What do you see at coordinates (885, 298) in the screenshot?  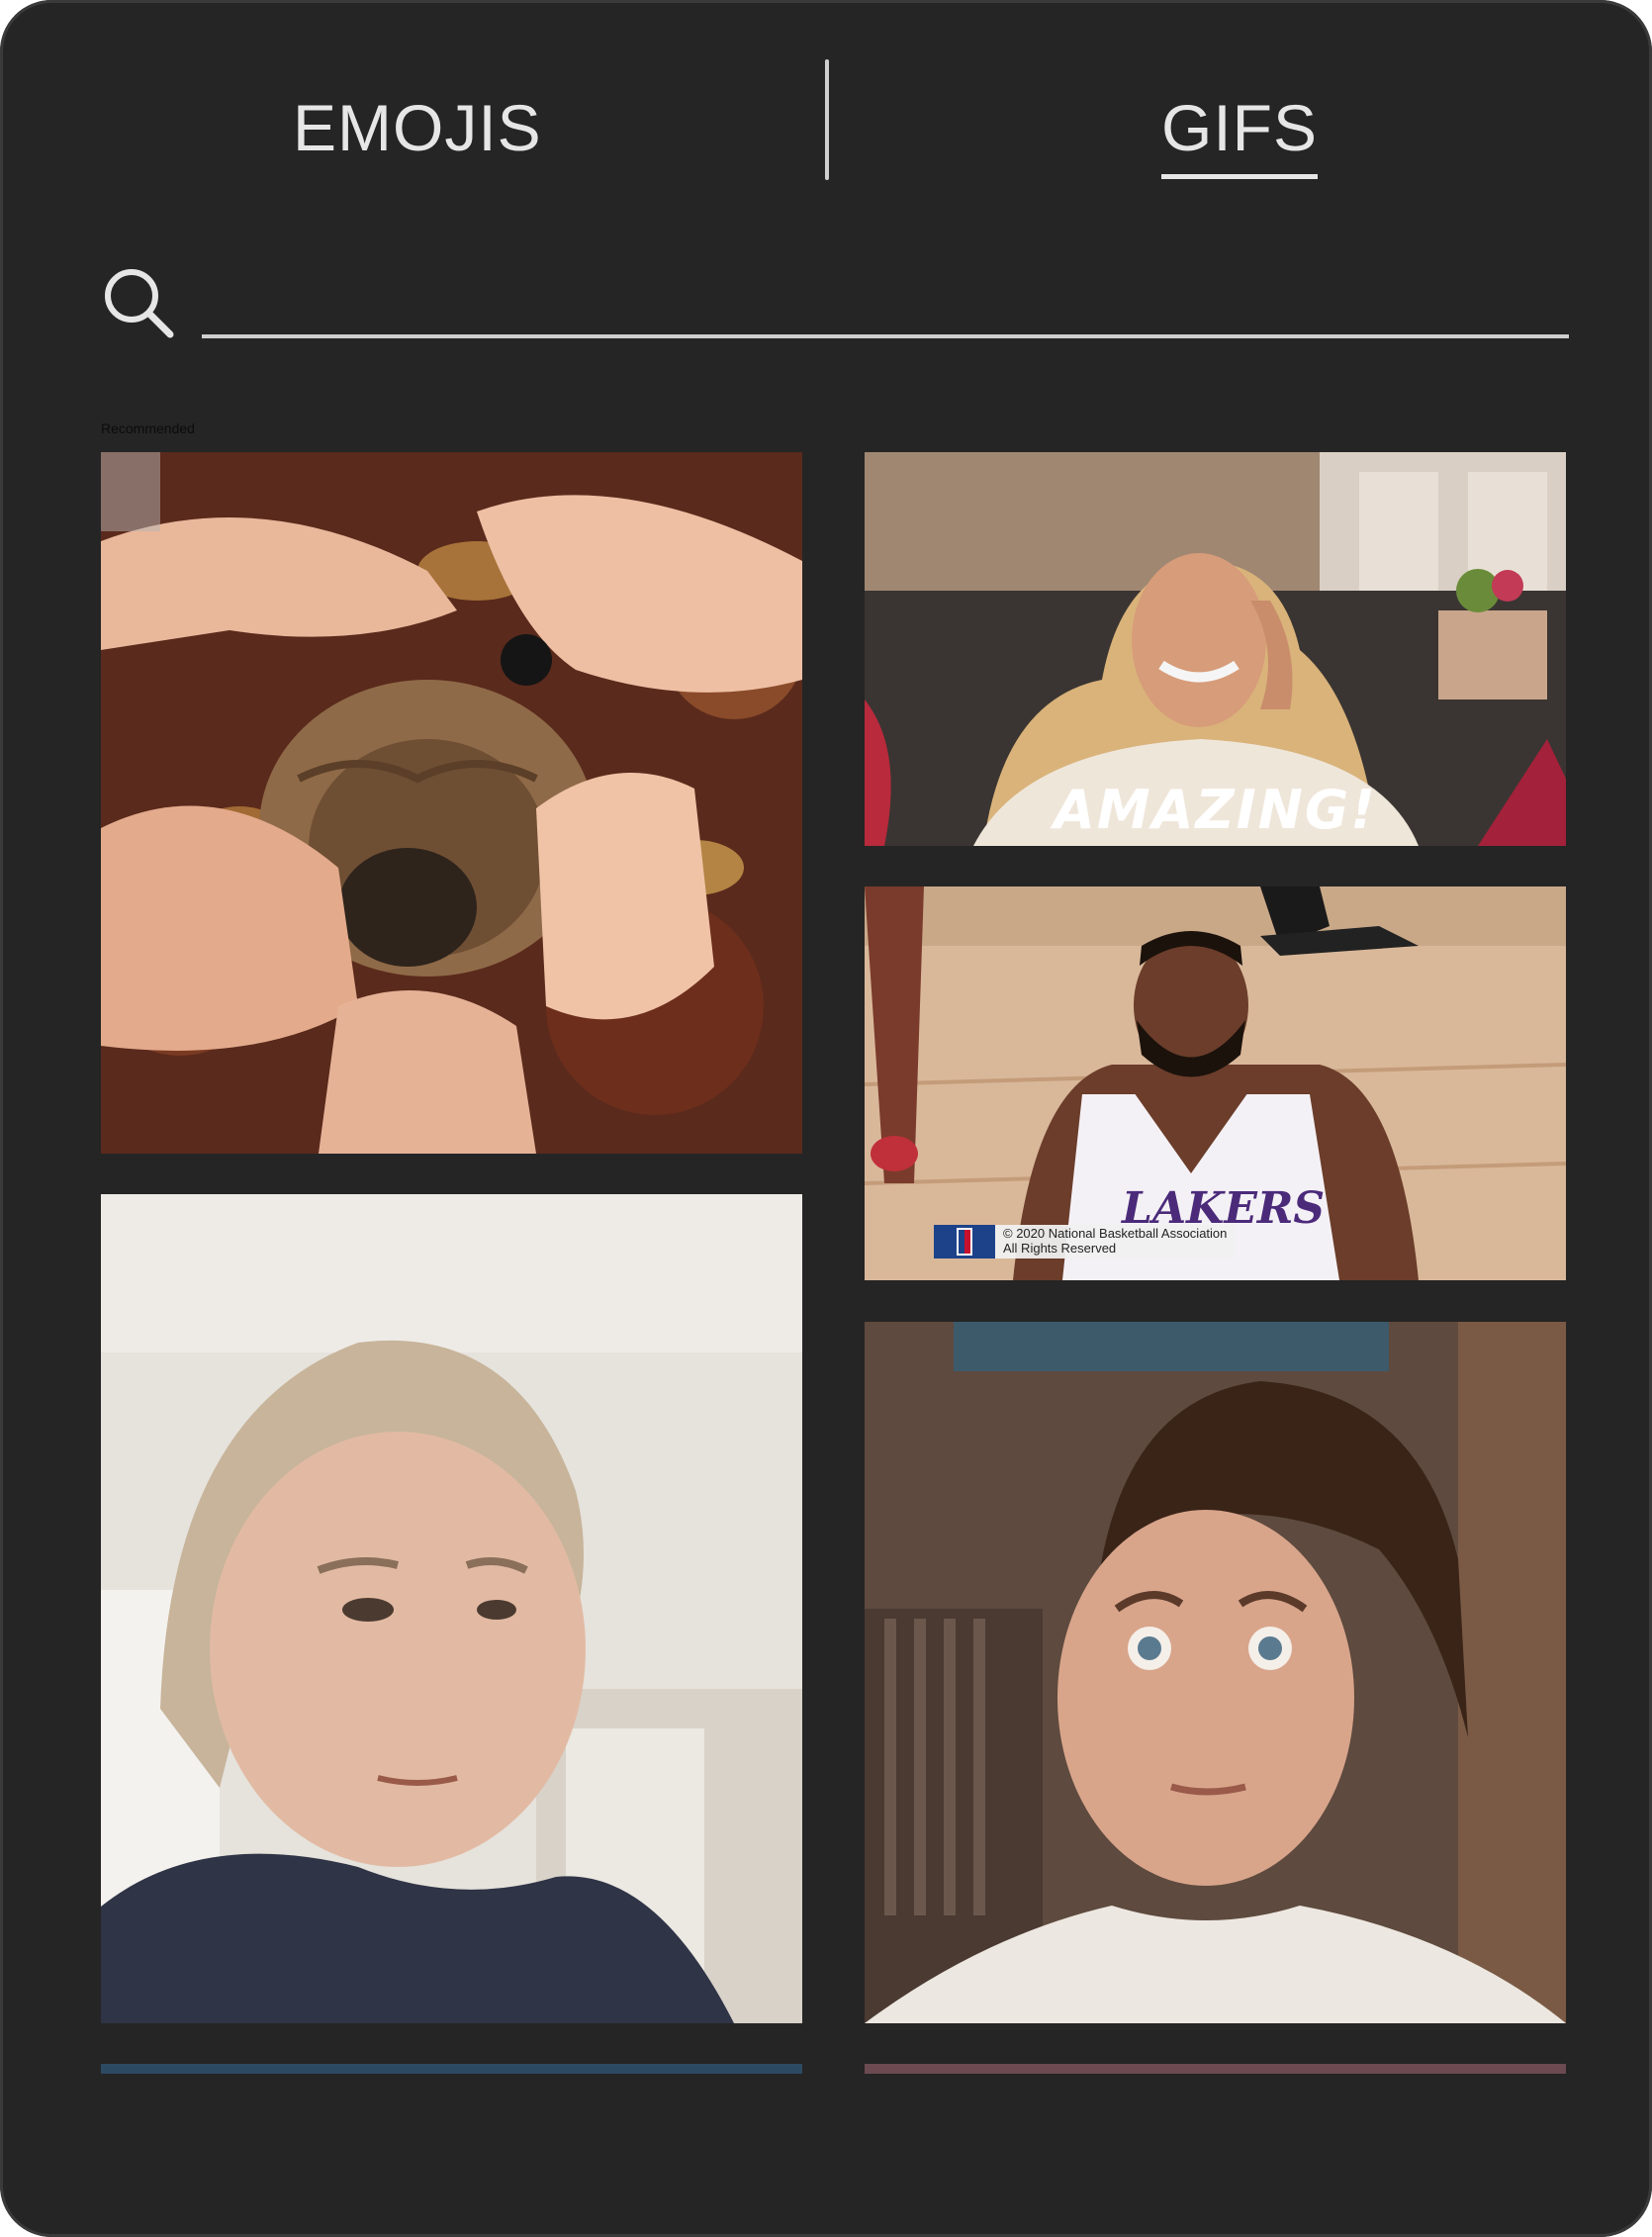 I see `search-input` at bounding box center [885, 298].